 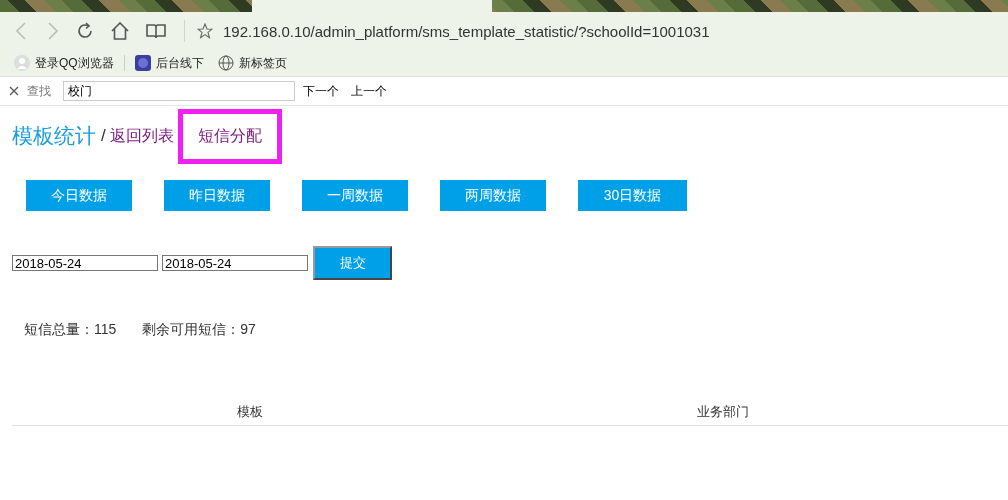 I want to click on back-link: 返回列表, so click(x=141, y=136).